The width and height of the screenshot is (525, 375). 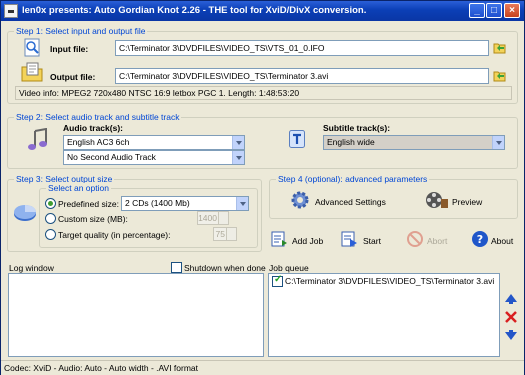 What do you see at coordinates (500, 47) in the screenshot?
I see `open-input-folder-icon` at bounding box center [500, 47].